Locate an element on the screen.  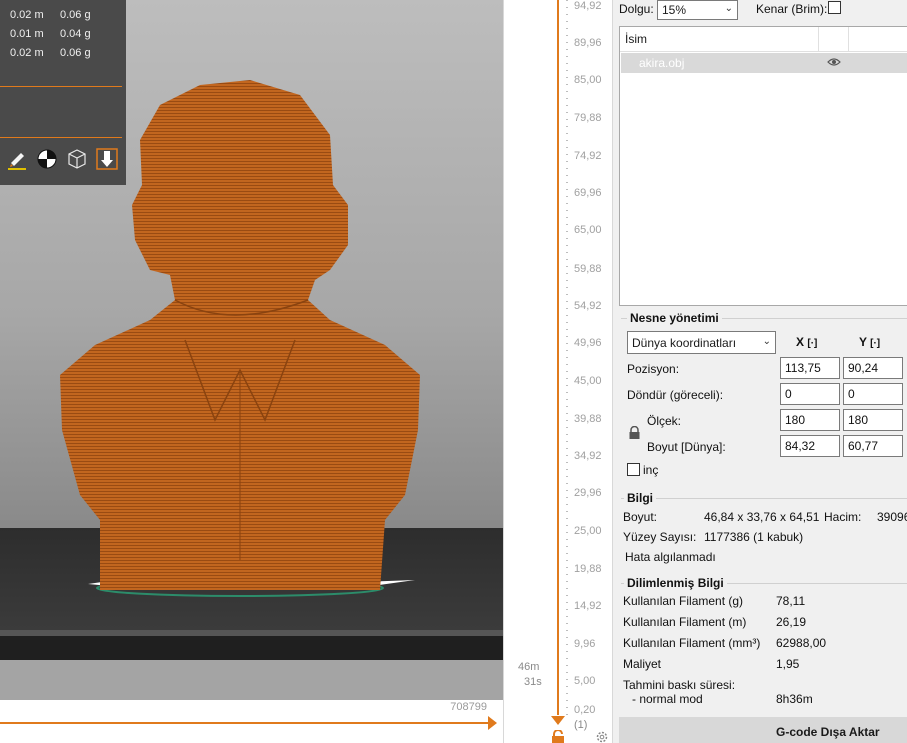
sliced-row-value: 1,95 is located at coordinates (788, 664).